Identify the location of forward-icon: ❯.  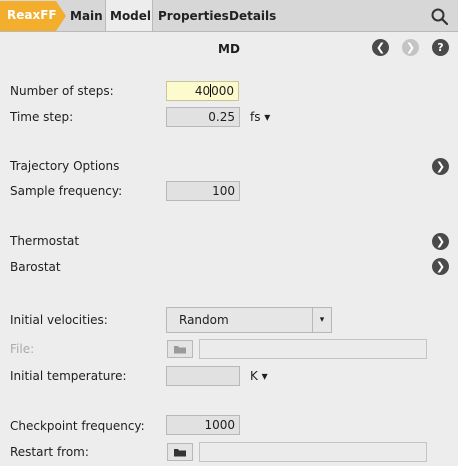
(410, 47).